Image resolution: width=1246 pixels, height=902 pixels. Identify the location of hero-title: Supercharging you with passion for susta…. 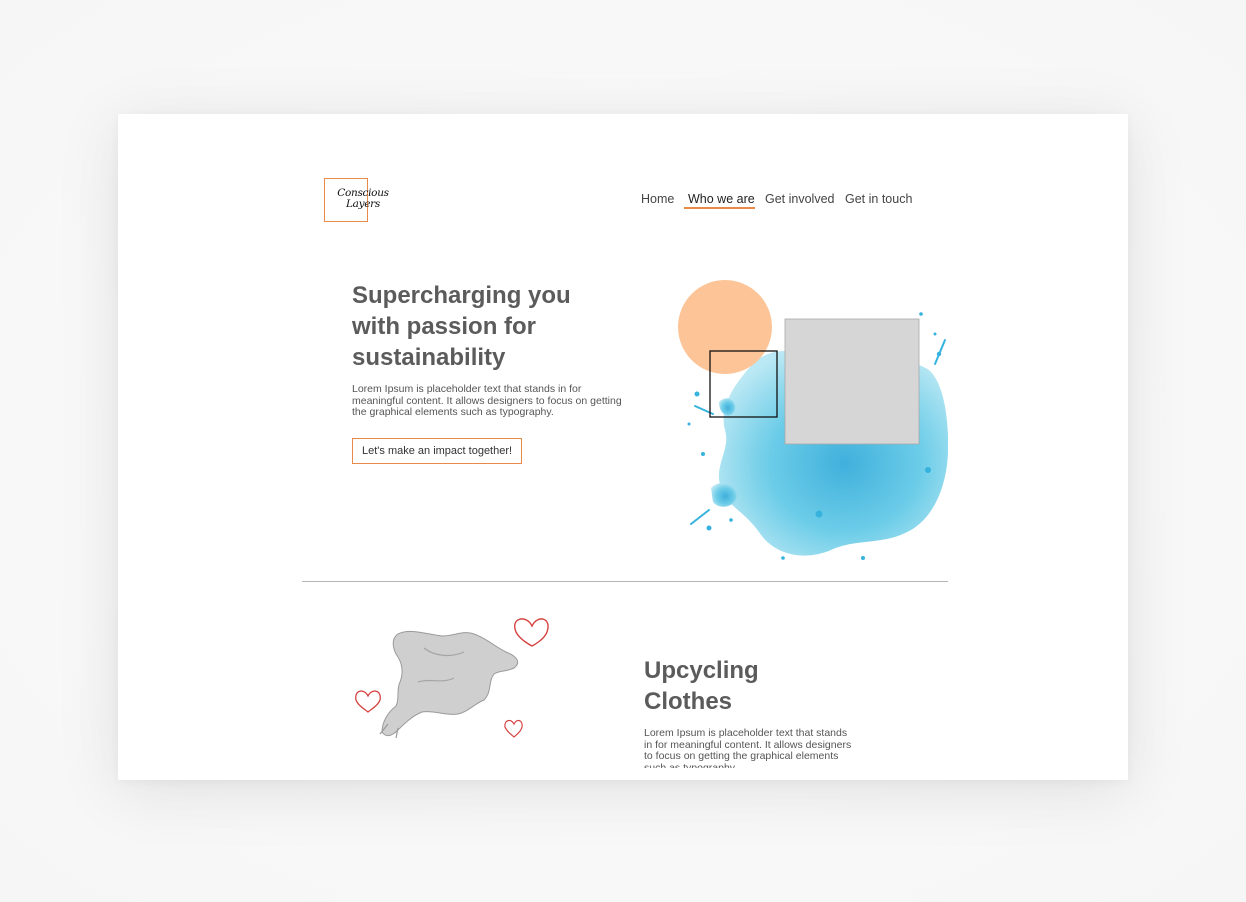
(461, 326).